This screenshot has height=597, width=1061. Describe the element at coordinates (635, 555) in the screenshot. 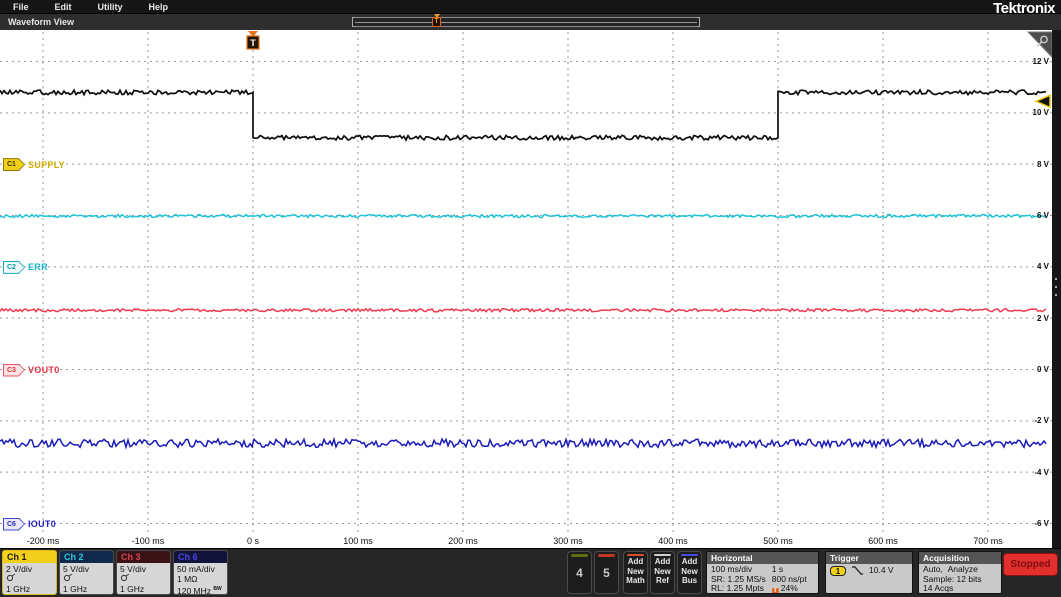

I see `math-color-stripe` at that location.